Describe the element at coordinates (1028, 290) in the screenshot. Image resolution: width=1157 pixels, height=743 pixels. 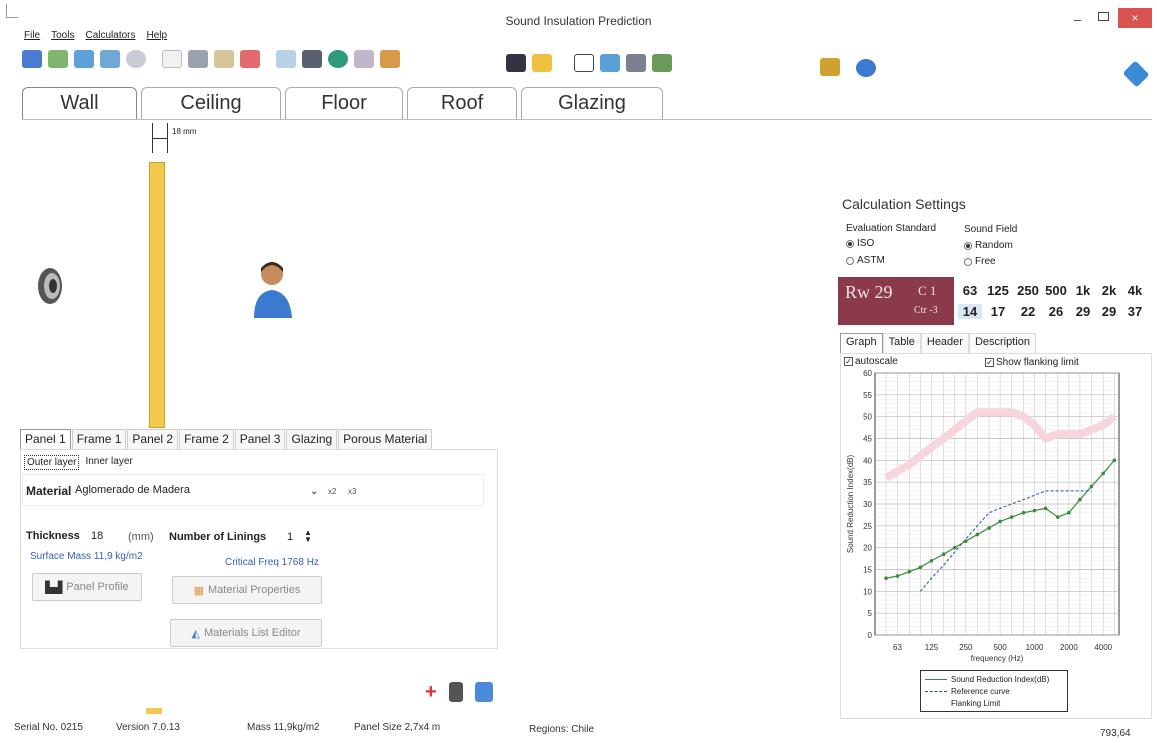
I see `freq-250: 250` at that location.